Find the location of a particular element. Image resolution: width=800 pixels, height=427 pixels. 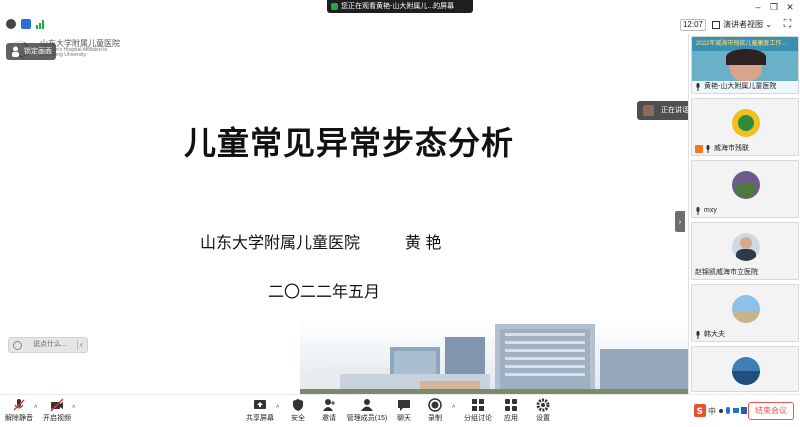

speaker-avatar is located at coordinates (648, 110).